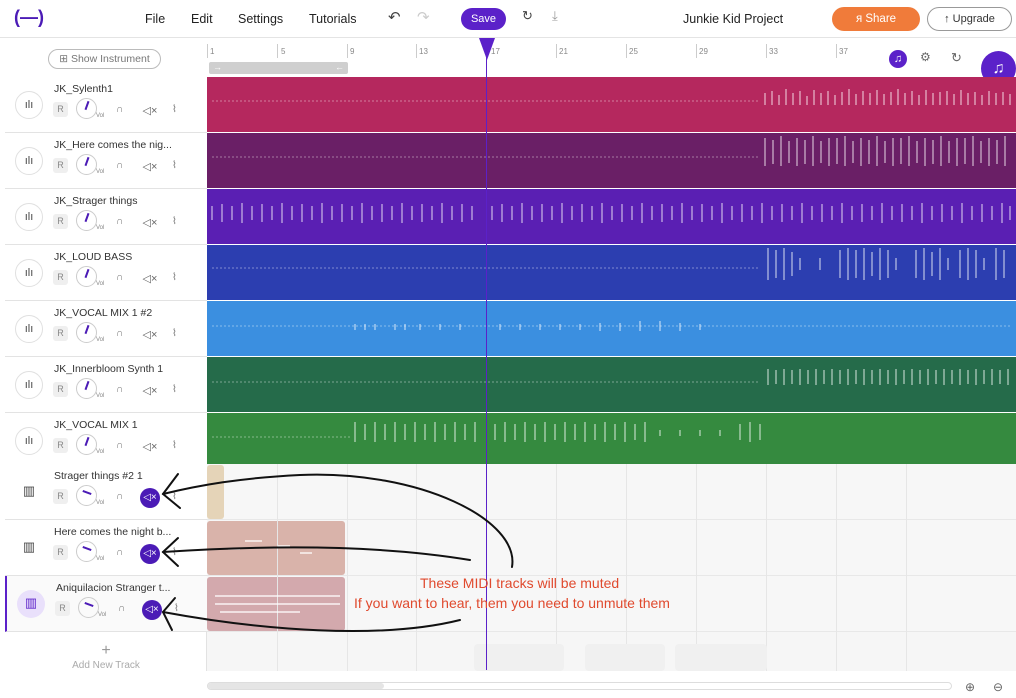 Image resolution: width=1016 pixels, height=698 pixels. Describe the element at coordinates (96, 425) in the screenshot. I see `track-name: JK_VOCAL MIX 1` at that location.